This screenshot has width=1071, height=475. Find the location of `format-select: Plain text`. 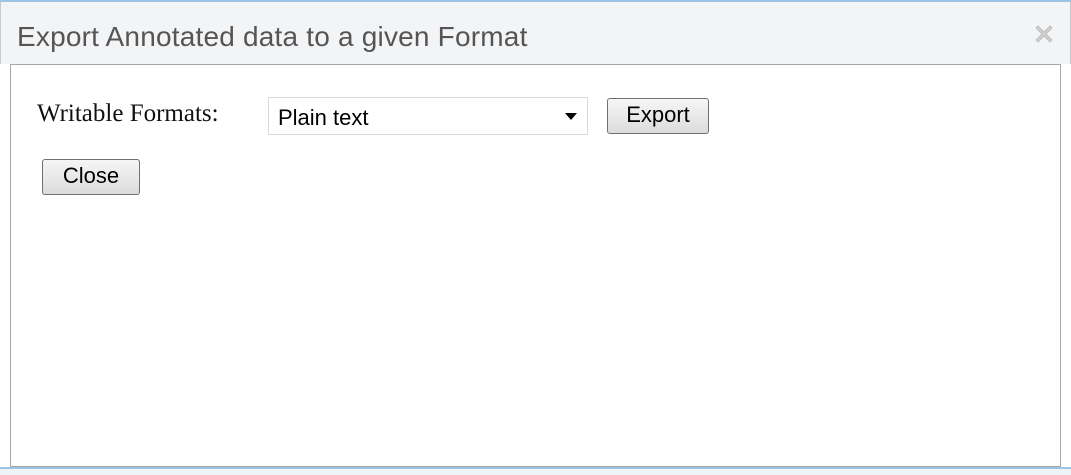

format-select: Plain text is located at coordinates (428, 116).